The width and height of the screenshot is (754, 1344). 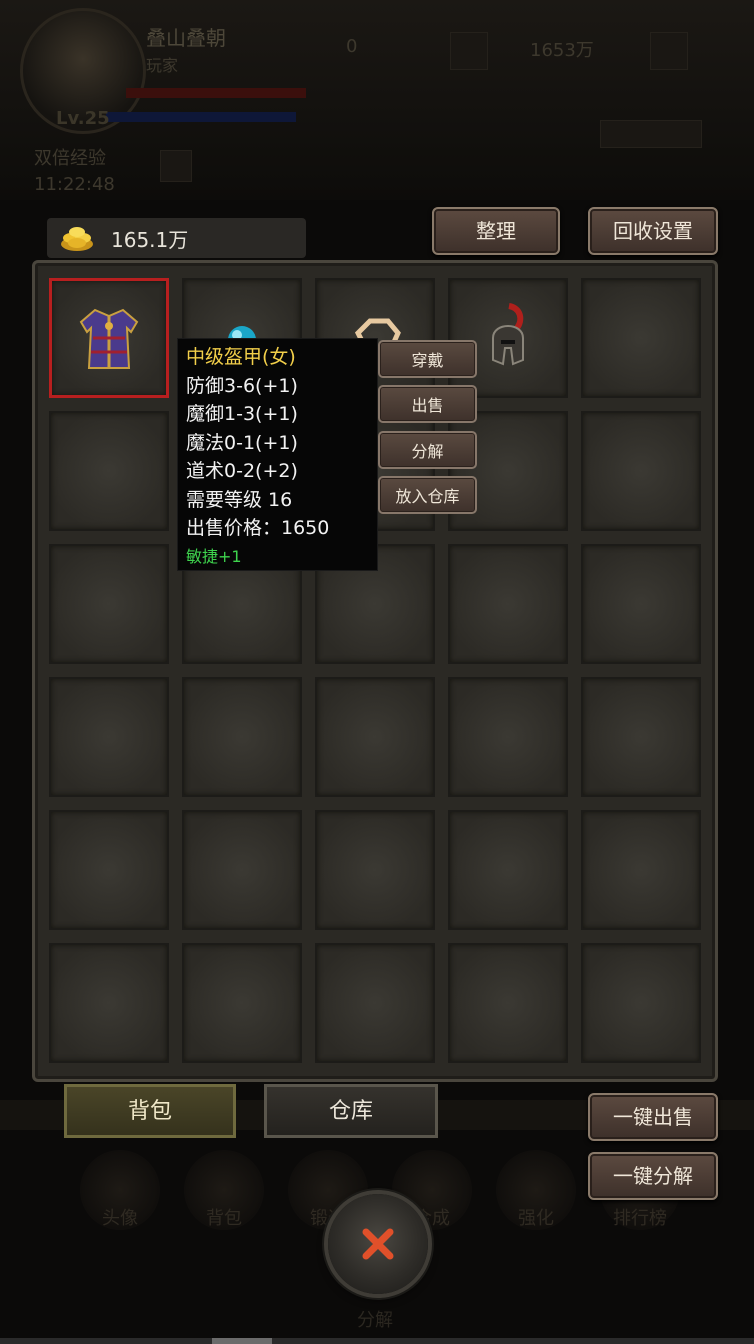 I want to click on player-name: 叠山叠朝, so click(x=186, y=38).